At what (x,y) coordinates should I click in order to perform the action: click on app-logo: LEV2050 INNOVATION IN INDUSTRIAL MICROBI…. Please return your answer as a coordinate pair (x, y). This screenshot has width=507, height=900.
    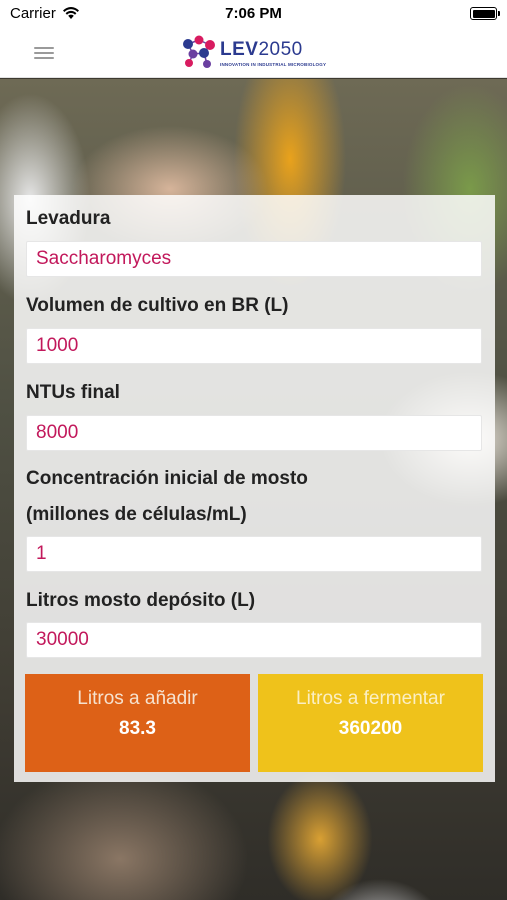
    Looking at the image, I should click on (253, 53).